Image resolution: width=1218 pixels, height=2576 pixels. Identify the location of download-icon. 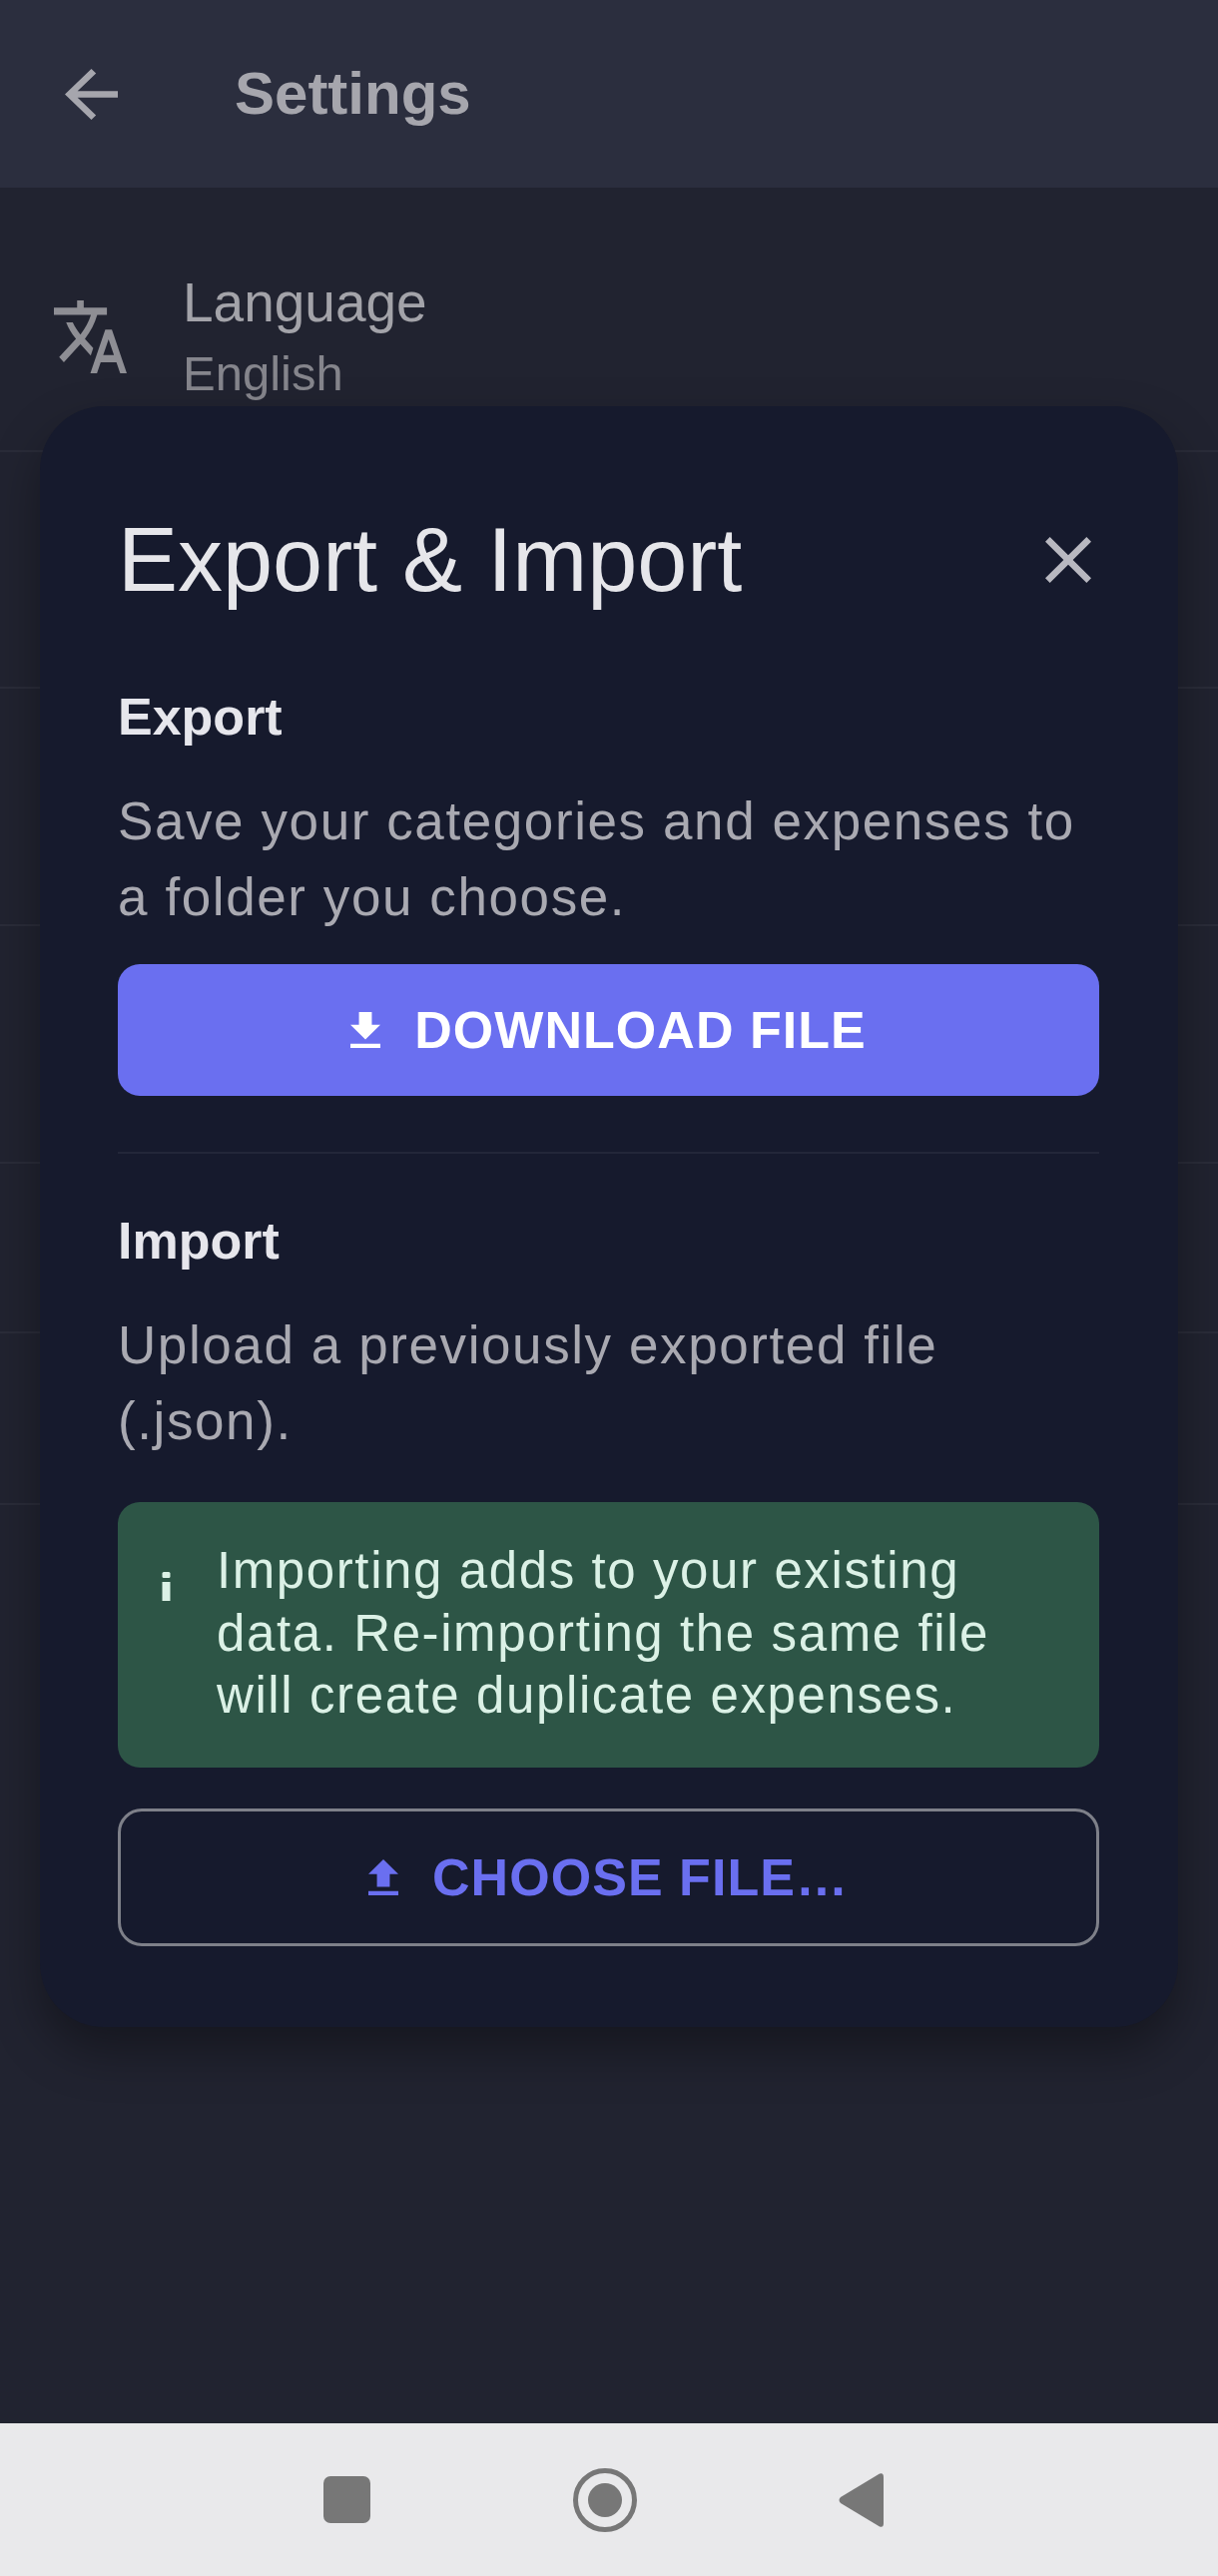
(366, 1030).